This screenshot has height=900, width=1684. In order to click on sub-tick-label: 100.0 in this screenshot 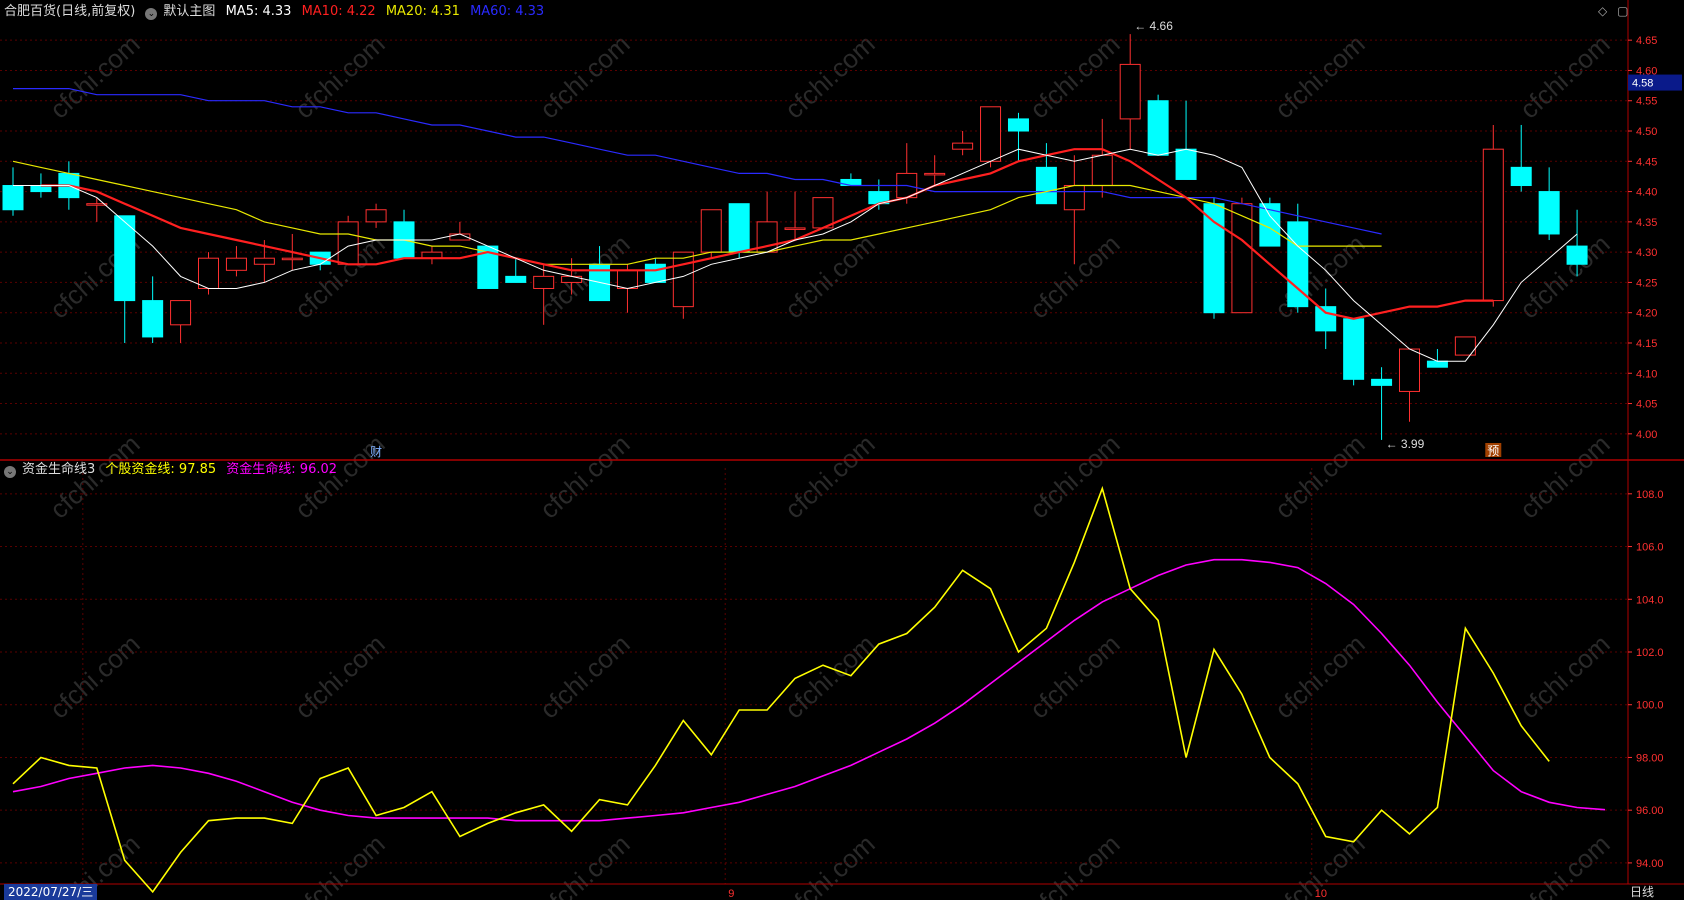, I will do `click(1650, 706)`.